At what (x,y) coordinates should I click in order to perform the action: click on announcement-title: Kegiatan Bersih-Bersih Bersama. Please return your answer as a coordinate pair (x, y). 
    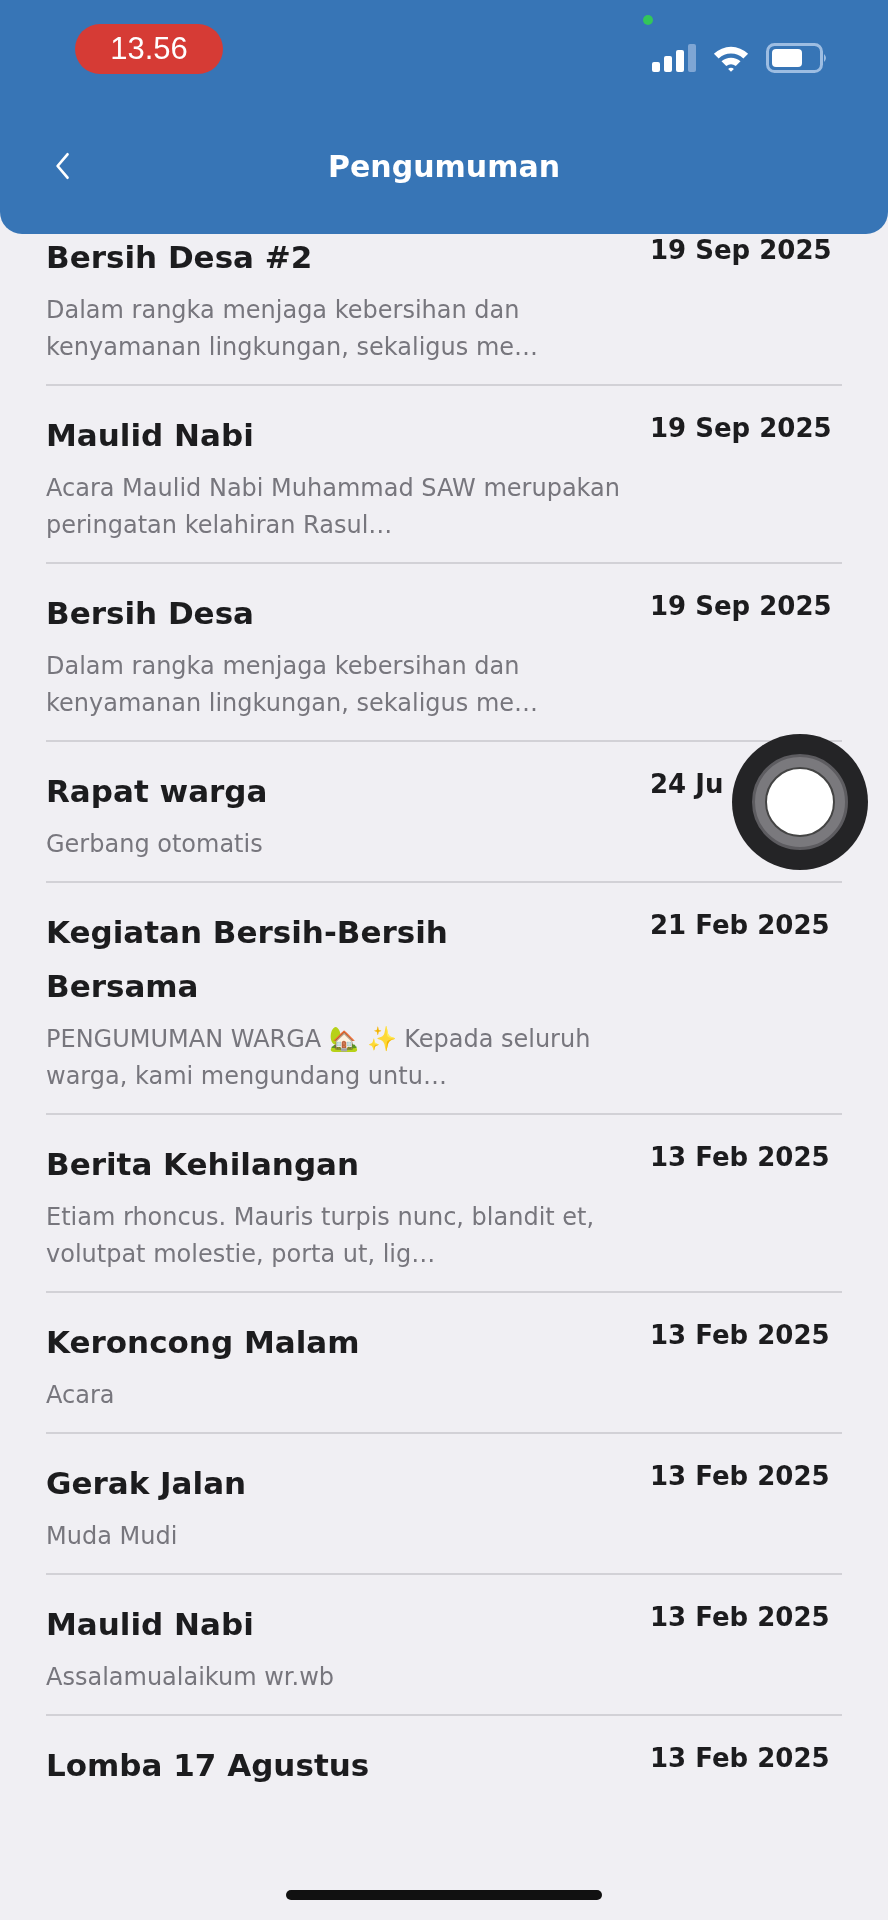
    Looking at the image, I should click on (306, 959).